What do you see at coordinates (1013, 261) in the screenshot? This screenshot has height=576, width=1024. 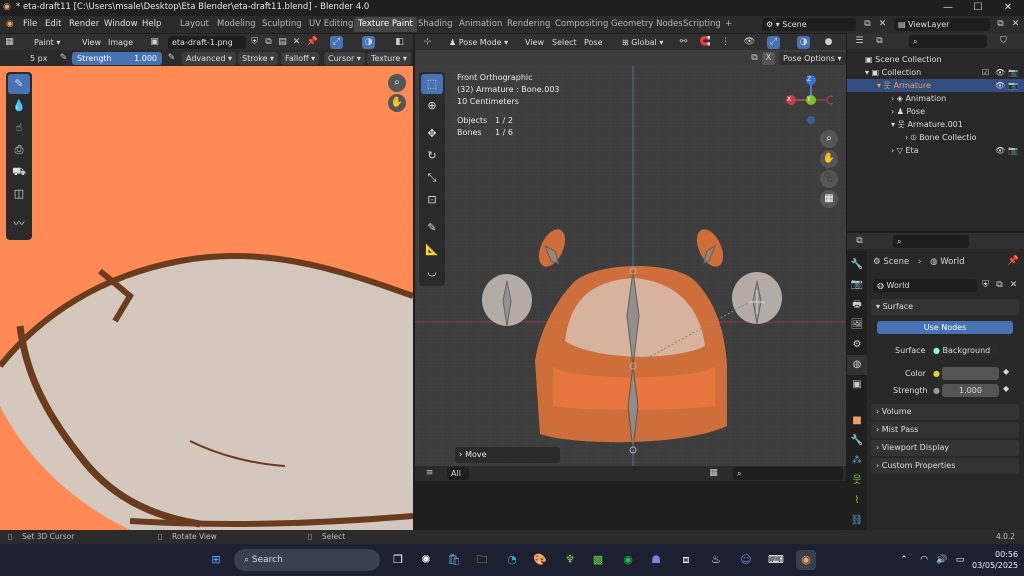 I see `pin-properties-icon: 📌` at bounding box center [1013, 261].